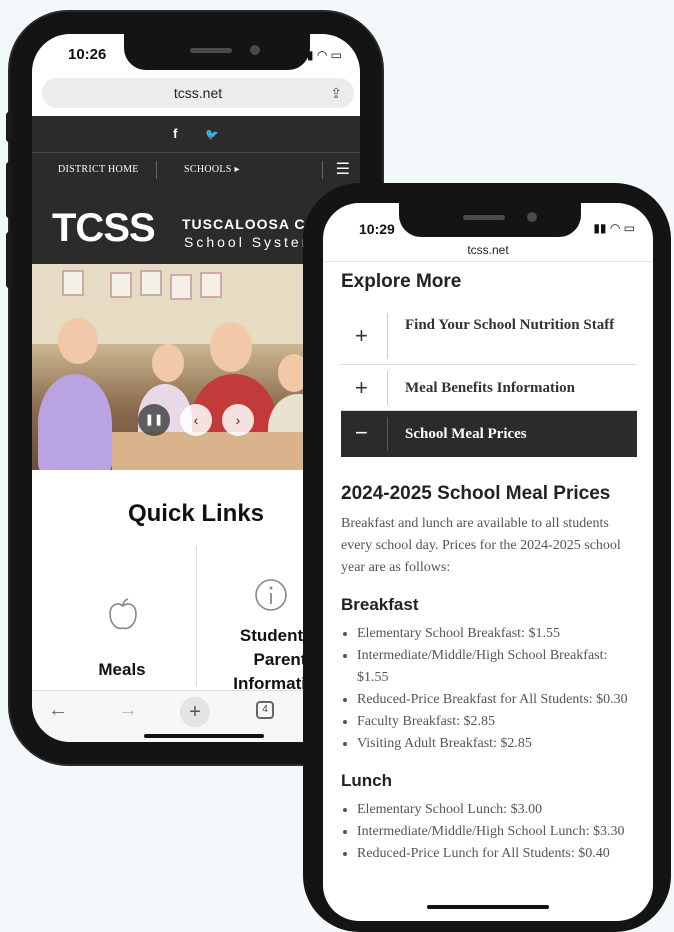 The image size is (674, 932). What do you see at coordinates (377, 229) in the screenshot?
I see `status-time: 10:29` at bounding box center [377, 229].